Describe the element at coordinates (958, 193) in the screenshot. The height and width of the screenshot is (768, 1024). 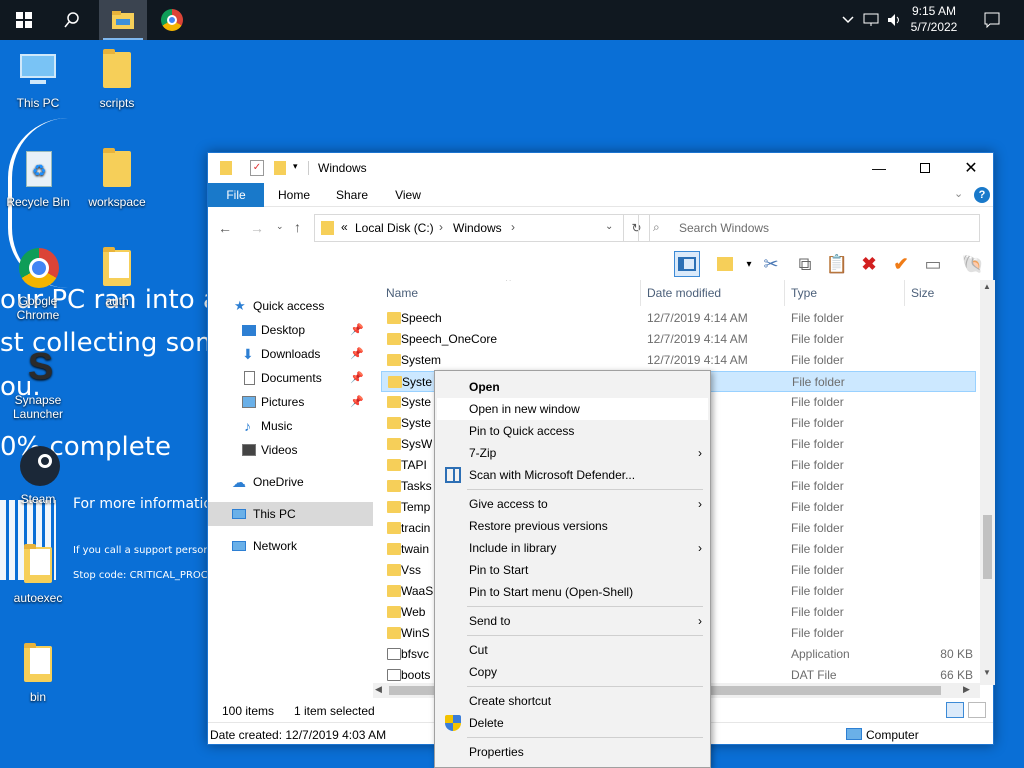
I see `expand-ribbon-chevron-icon: ⌄` at that location.